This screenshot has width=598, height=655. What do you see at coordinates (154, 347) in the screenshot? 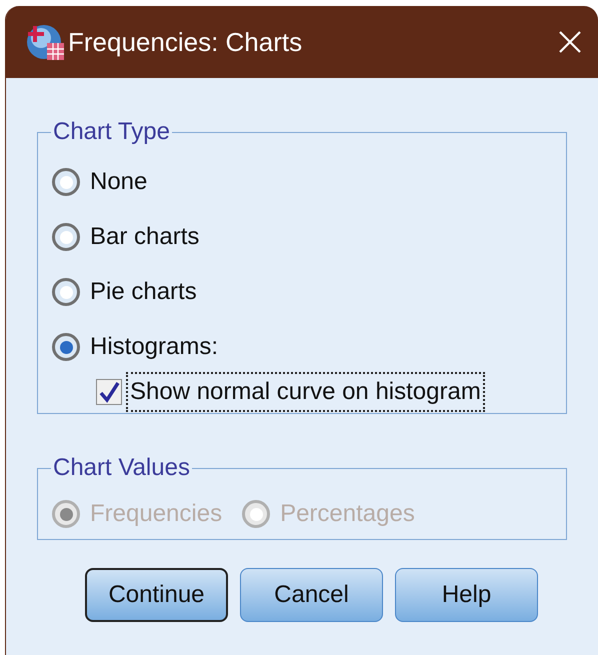
I see `radio-label: Histograms:` at bounding box center [154, 347].